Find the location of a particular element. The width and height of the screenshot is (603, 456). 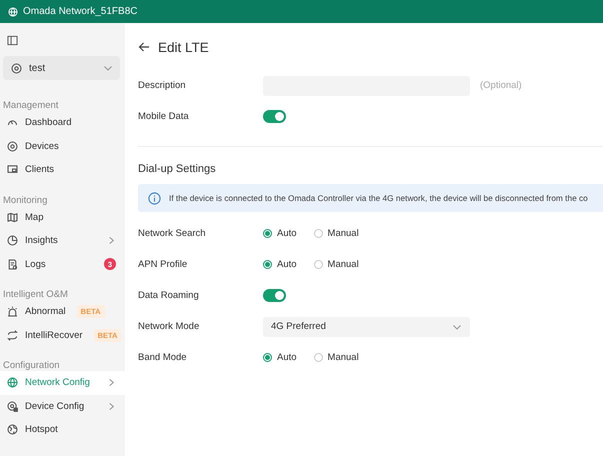

document-icon is located at coordinates (12, 264).